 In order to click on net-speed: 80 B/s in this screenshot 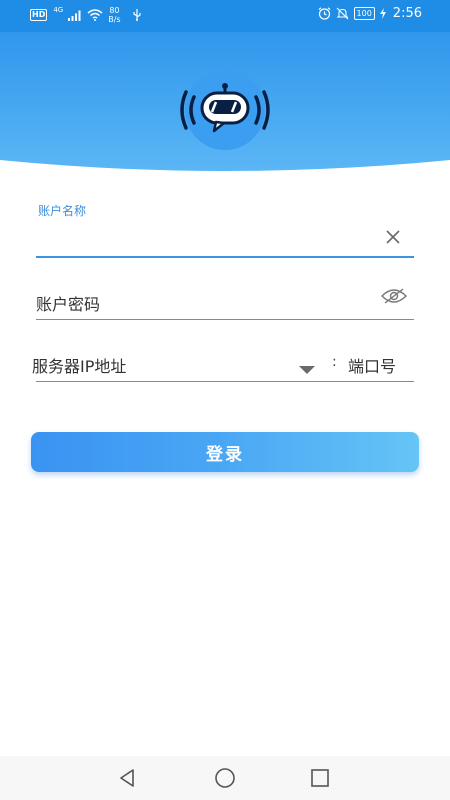, I will do `click(114, 15)`.